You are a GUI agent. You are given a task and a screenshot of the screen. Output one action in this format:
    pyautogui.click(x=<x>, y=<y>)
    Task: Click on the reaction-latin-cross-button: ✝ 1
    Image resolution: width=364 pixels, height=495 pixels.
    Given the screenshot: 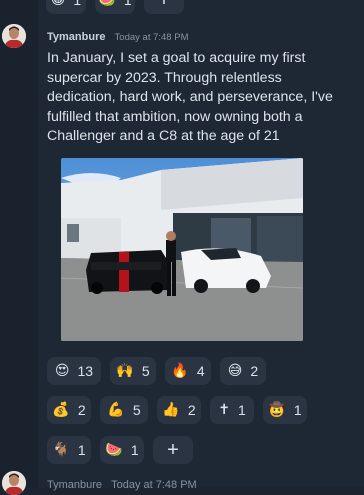 What is the action you would take?
    pyautogui.click(x=232, y=410)
    